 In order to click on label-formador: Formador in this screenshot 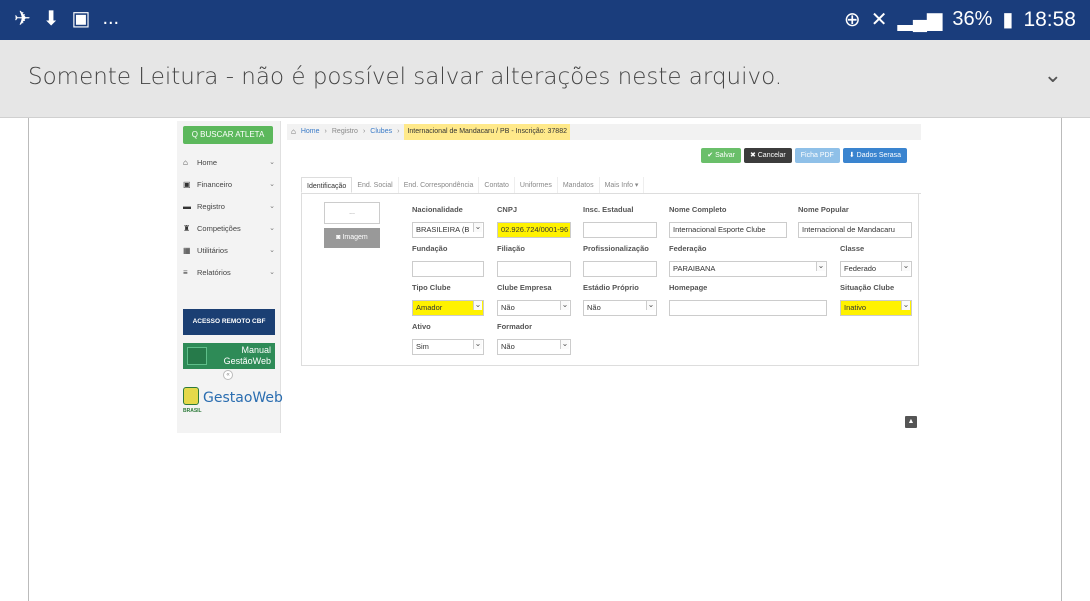, I will do `click(515, 326)`.